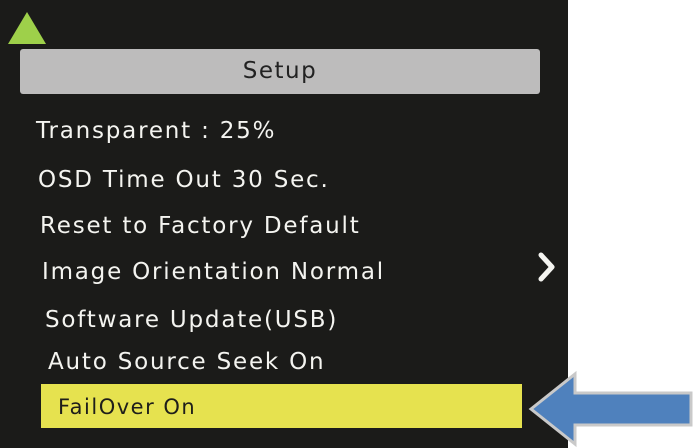 The image size is (694, 448). Describe the element at coordinates (547, 267) in the screenshot. I see `chevron-right-icon` at that location.